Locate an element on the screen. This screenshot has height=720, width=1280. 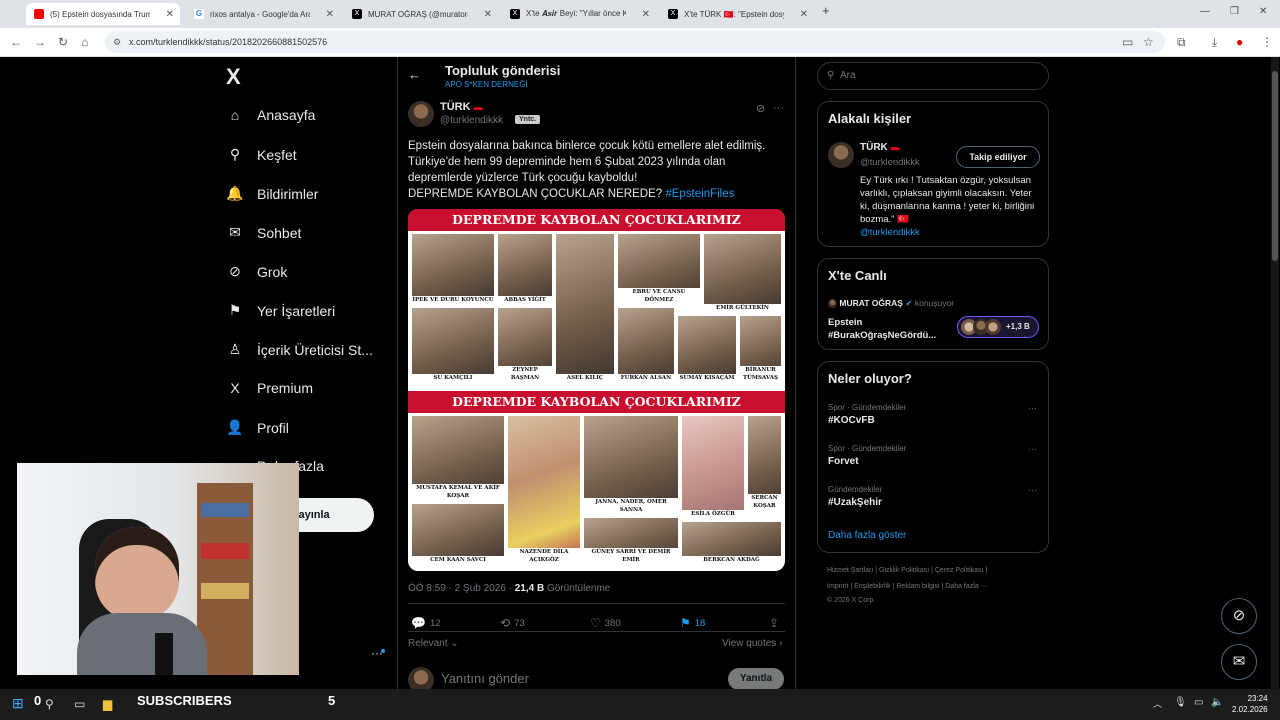
child-photo: EBRU VE CANSU DÖNMEZ is located at coordinates (659, 269).